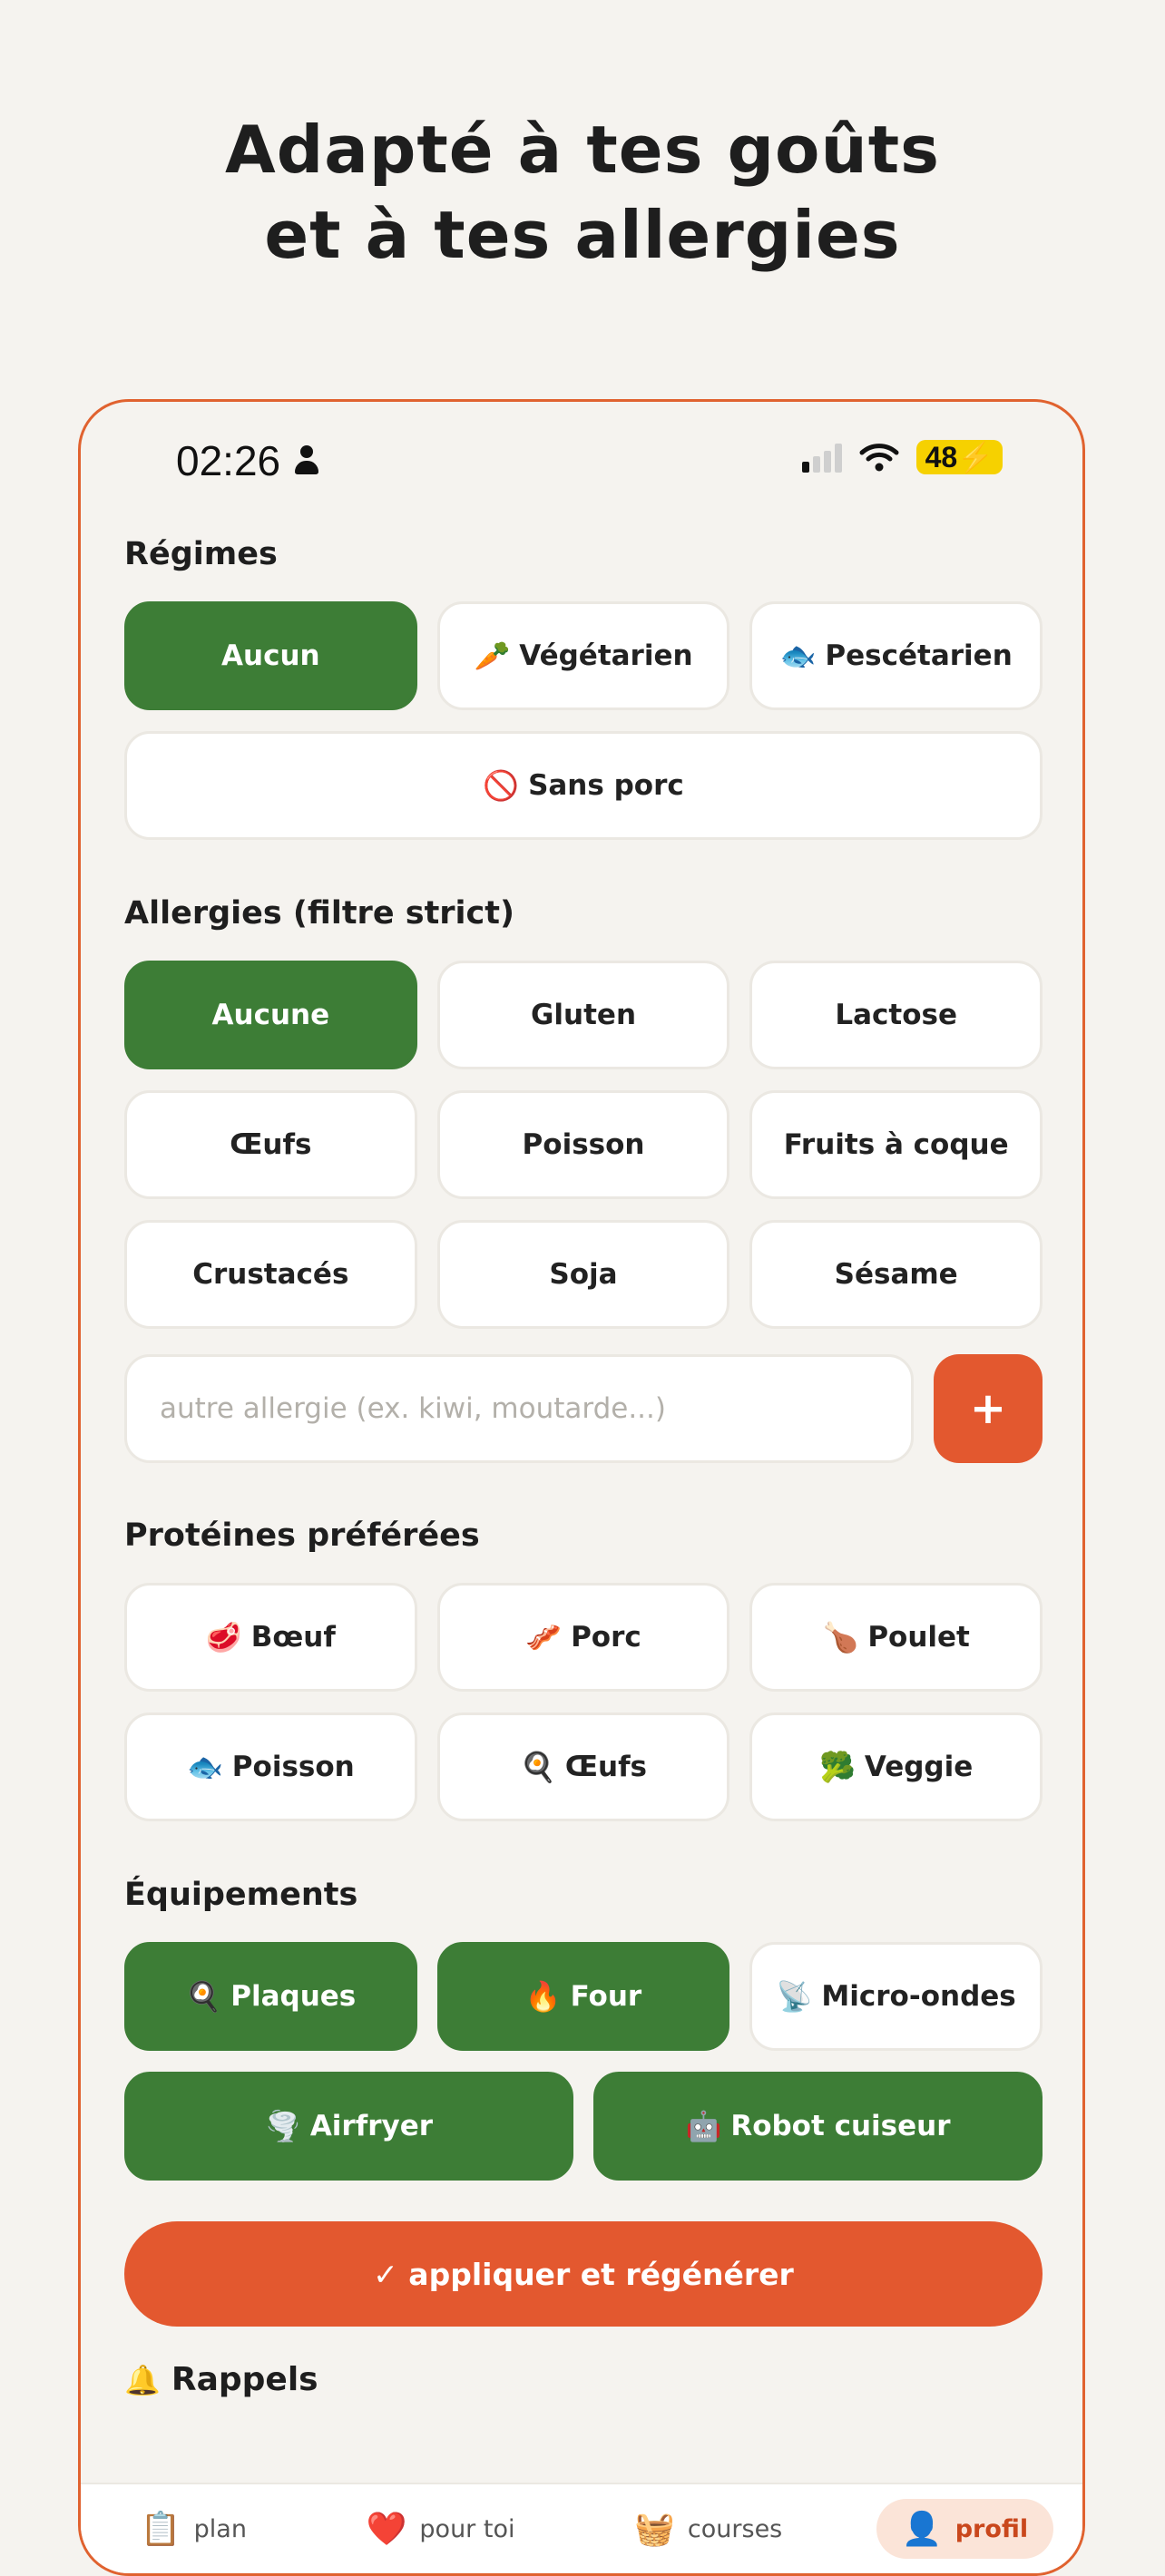 Image resolution: width=1165 pixels, height=2576 pixels. I want to click on proteins-row-2: 🐟 Poisson 🍳 Œufs 🥦 Veggie, so click(583, 1766).